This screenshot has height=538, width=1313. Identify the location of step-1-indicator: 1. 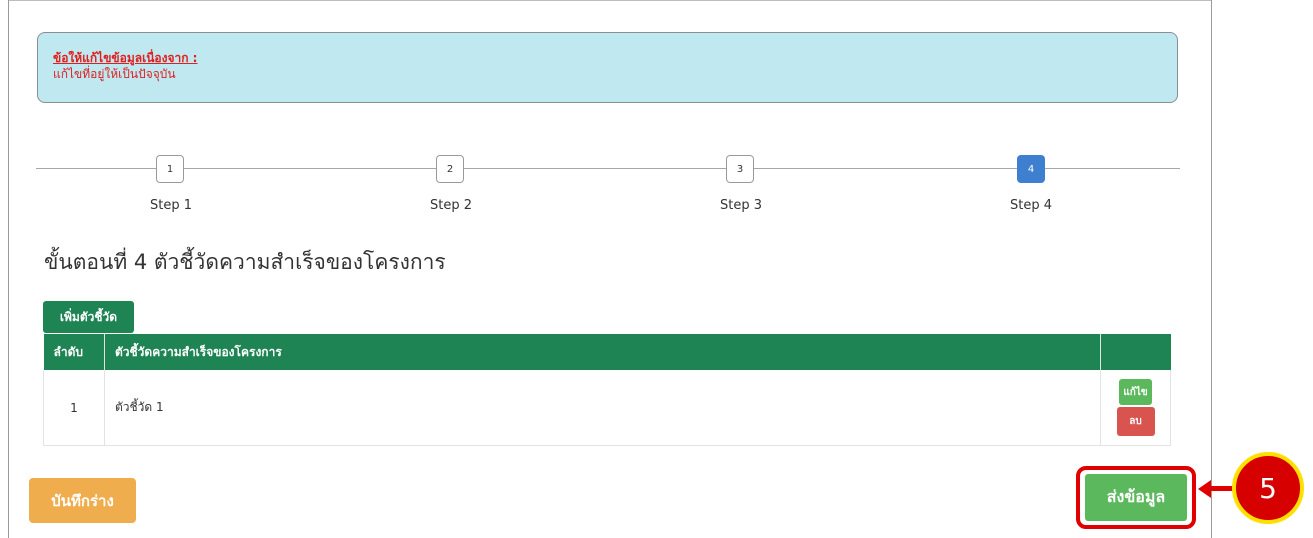
(170, 169).